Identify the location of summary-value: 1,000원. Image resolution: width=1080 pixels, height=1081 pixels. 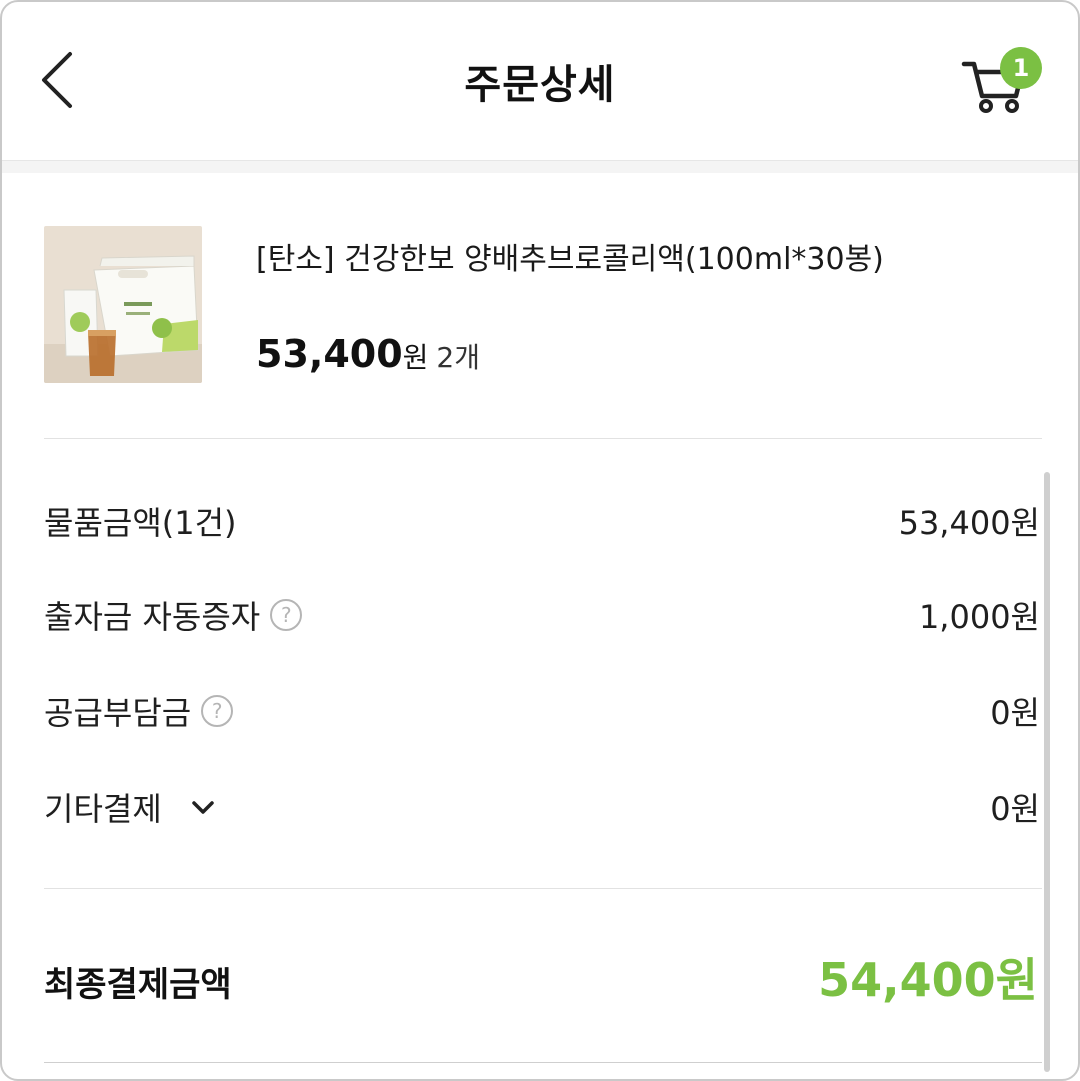
(979, 617).